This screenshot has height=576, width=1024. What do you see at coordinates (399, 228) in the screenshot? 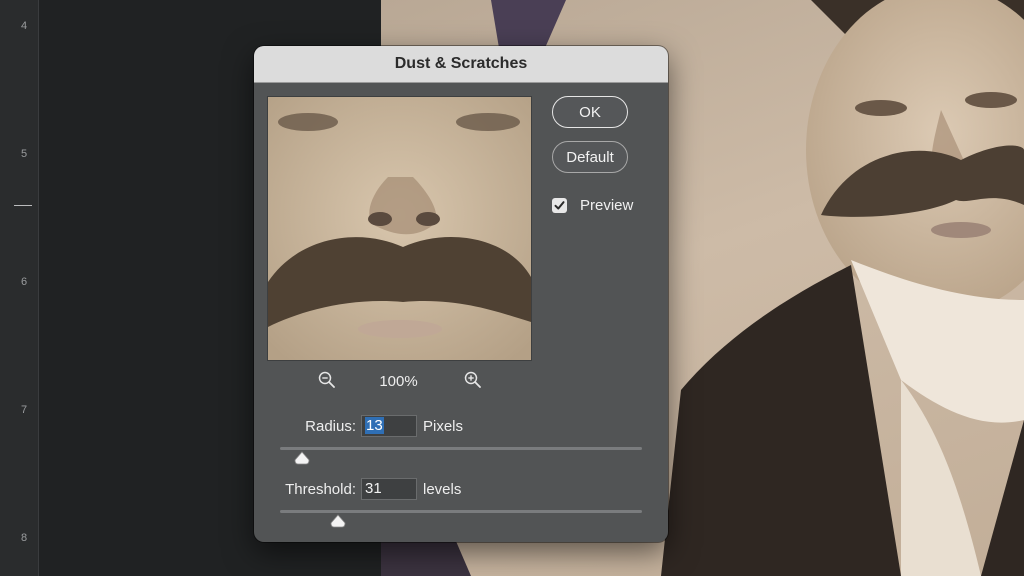
I see `filter-preview-image` at bounding box center [399, 228].